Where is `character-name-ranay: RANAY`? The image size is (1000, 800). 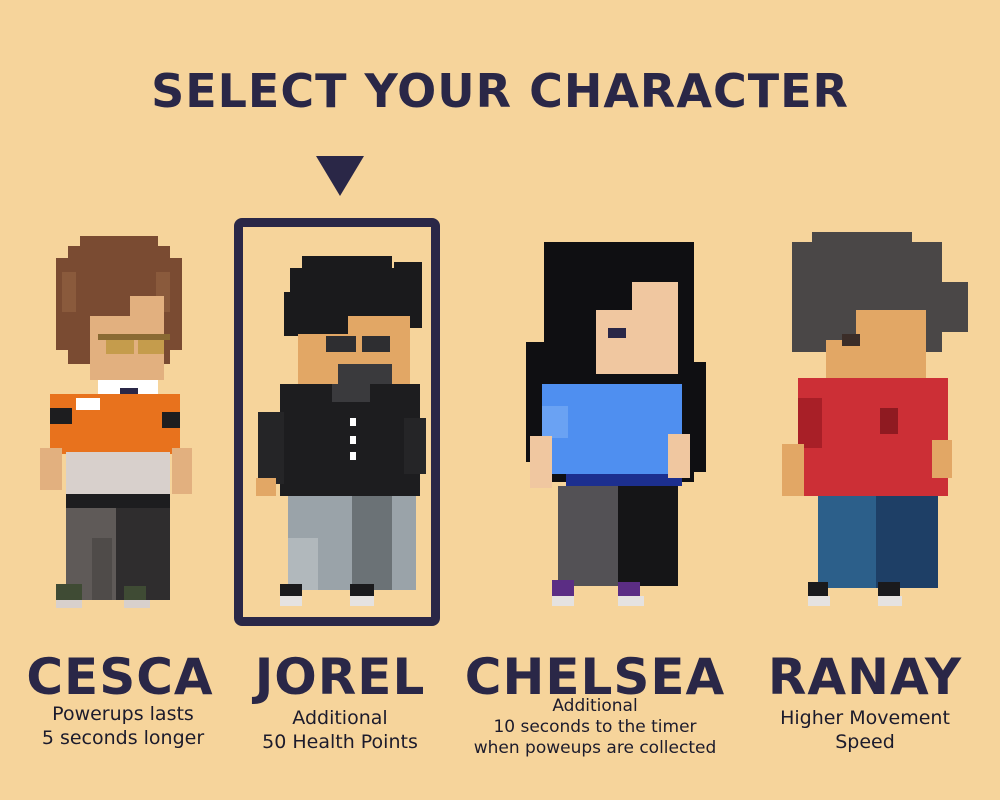
character-name-ranay: RANAY is located at coordinates (865, 677).